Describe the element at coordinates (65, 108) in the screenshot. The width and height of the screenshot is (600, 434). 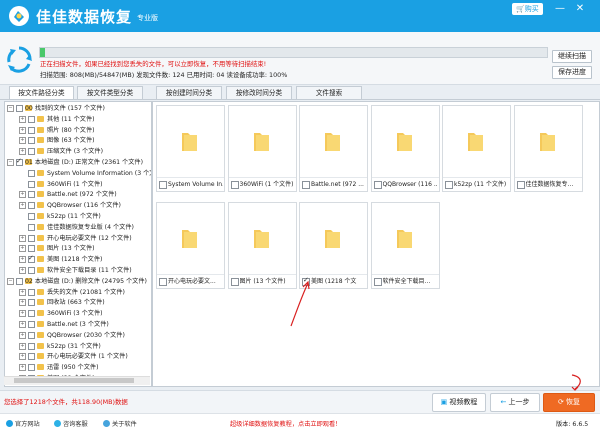
I see `tree-label: 00 找到的文件 (157 个文件)` at that location.